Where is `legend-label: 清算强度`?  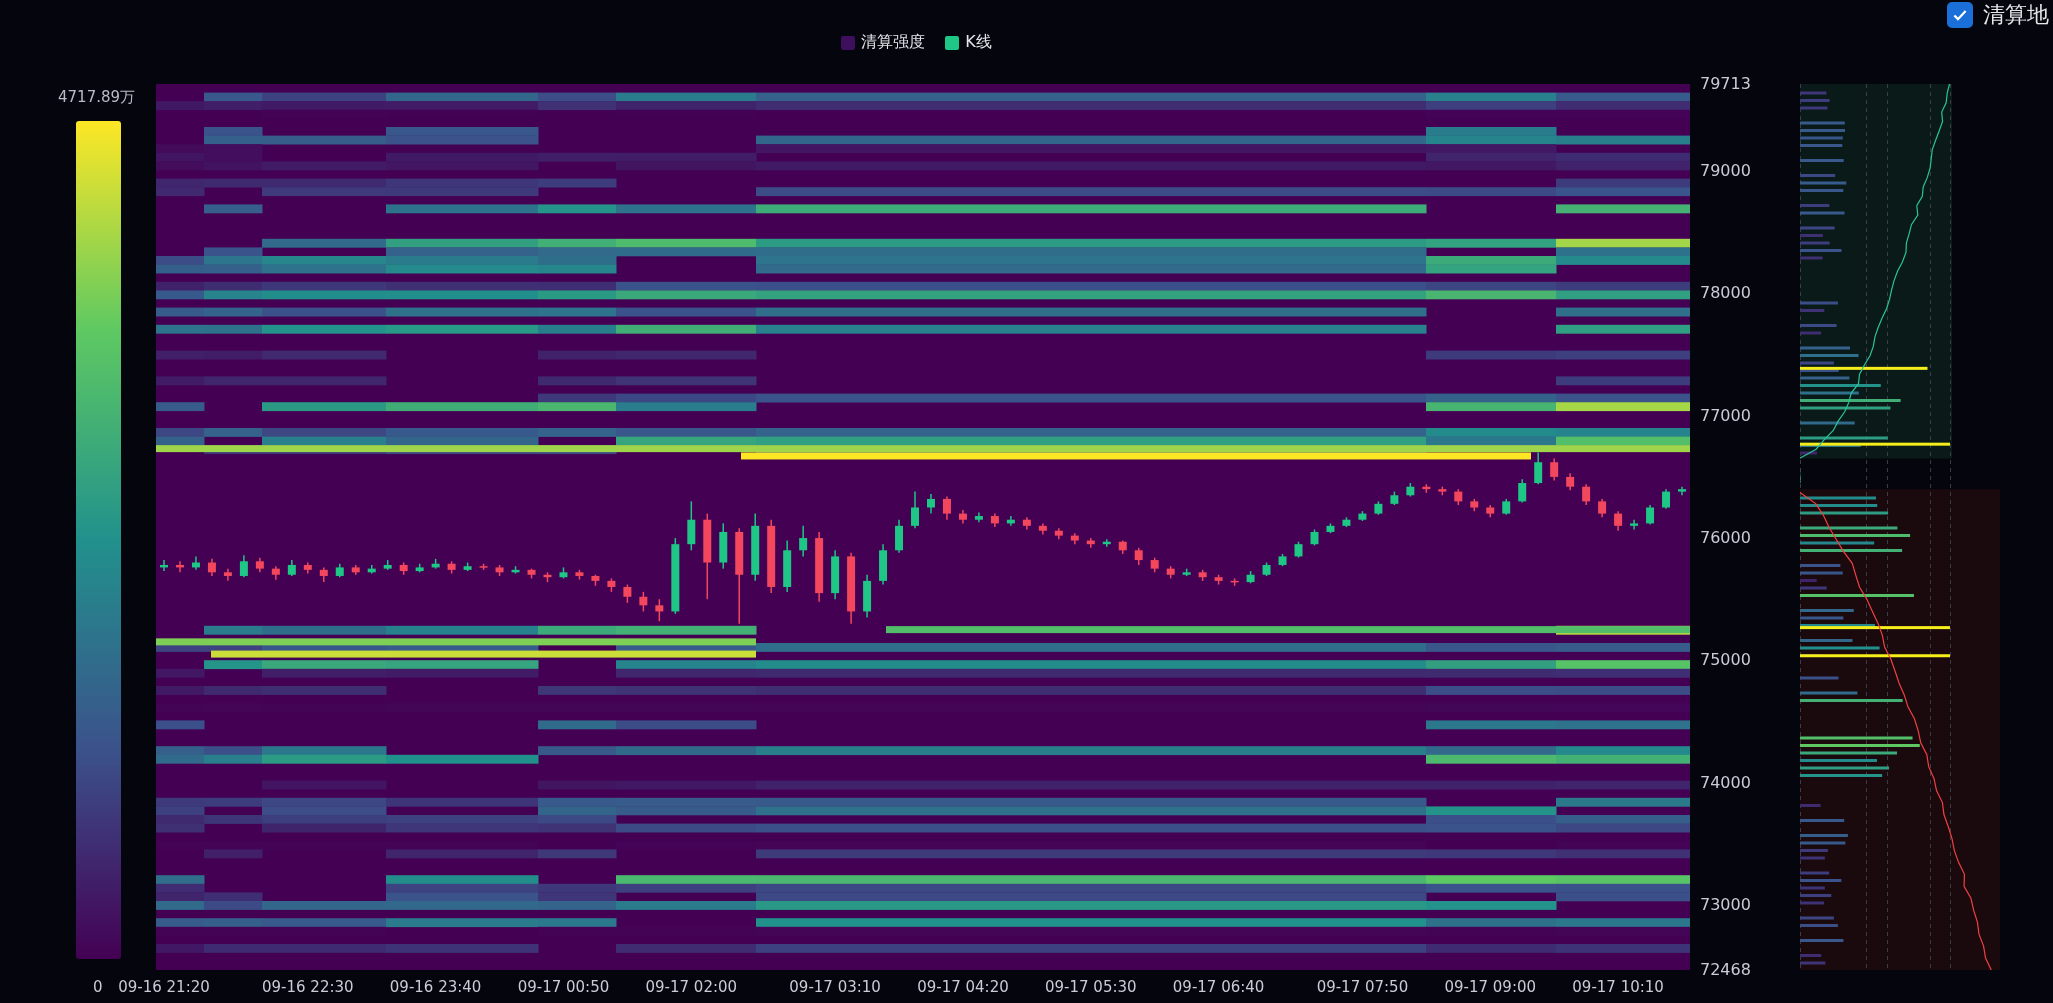
legend-label: 清算强度 is located at coordinates (893, 42).